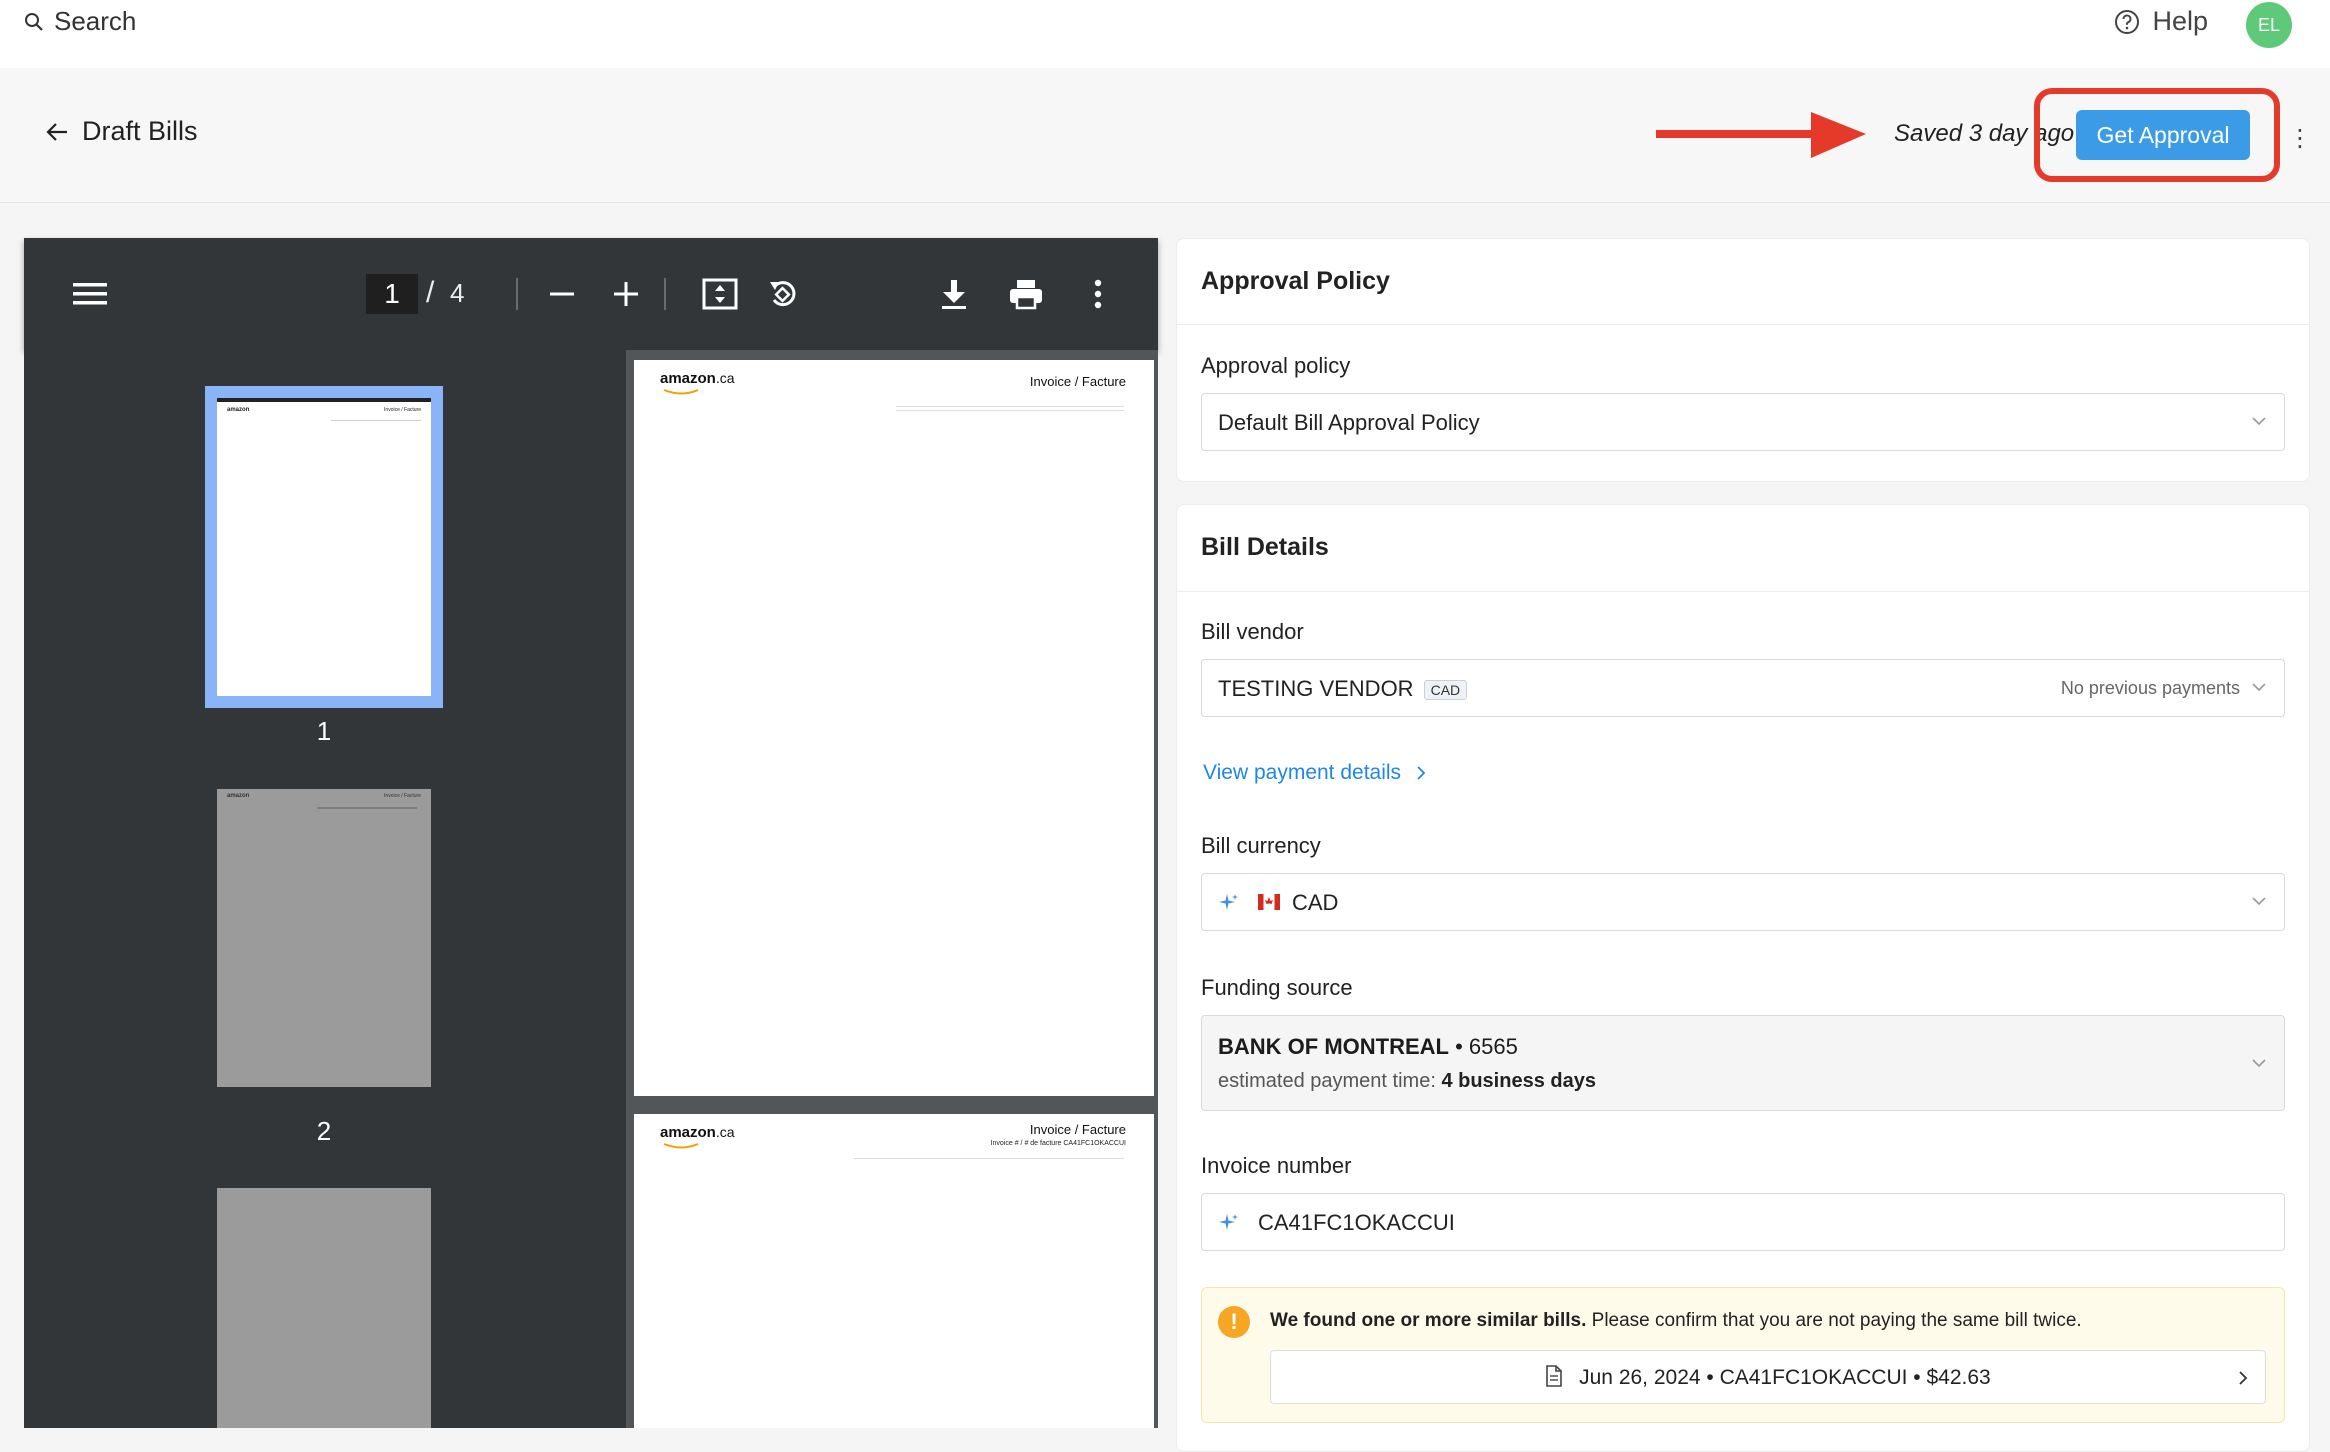  Describe the element at coordinates (1743, 688) in the screenshot. I see `bill-vendor-select: TESTING VENDOR CAD No previous payments` at that location.